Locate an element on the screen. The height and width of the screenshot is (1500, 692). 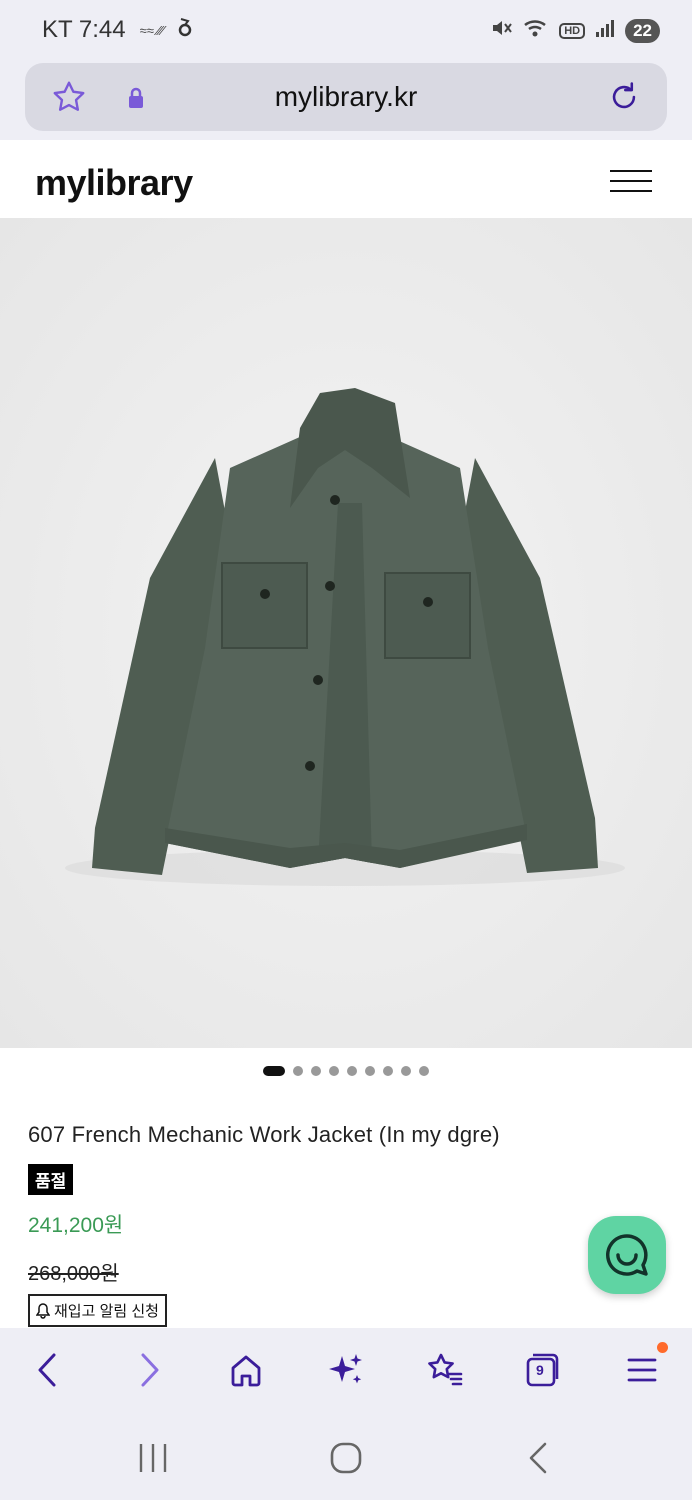
browser-toolbar: 9 is located at coordinates (346, 1370).